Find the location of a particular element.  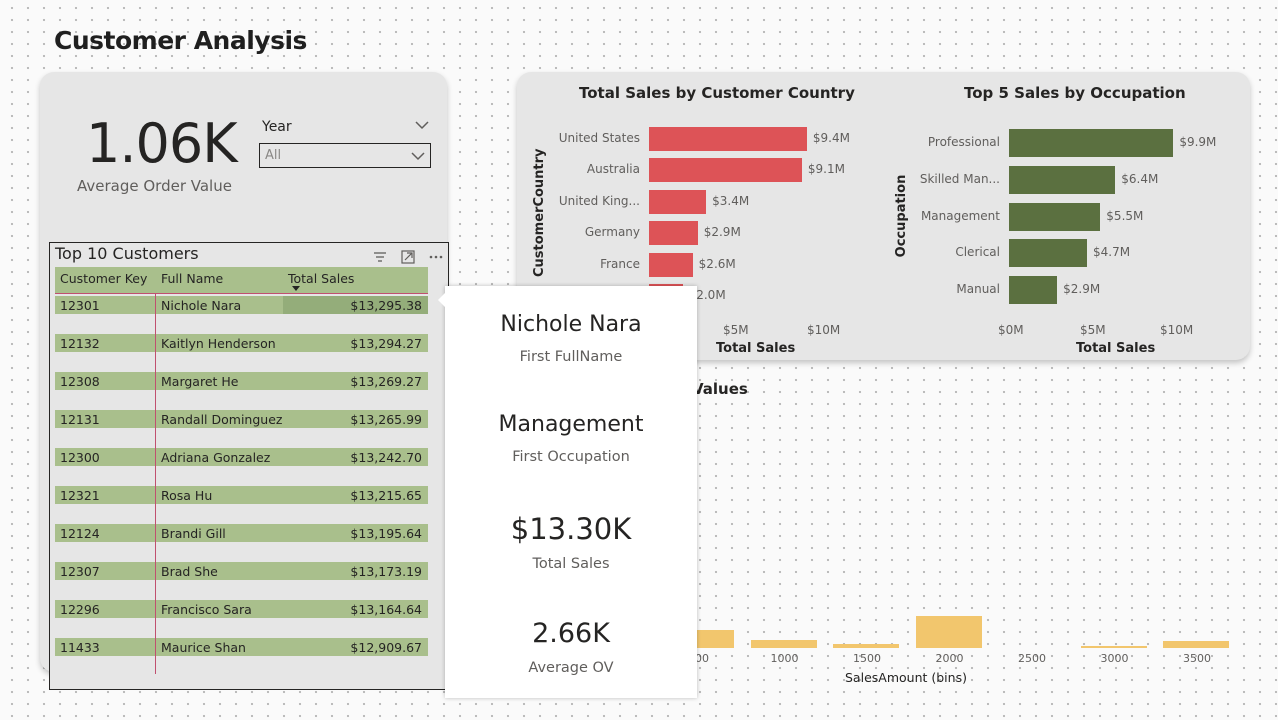

sort-descending-icon is located at coordinates (296, 288).